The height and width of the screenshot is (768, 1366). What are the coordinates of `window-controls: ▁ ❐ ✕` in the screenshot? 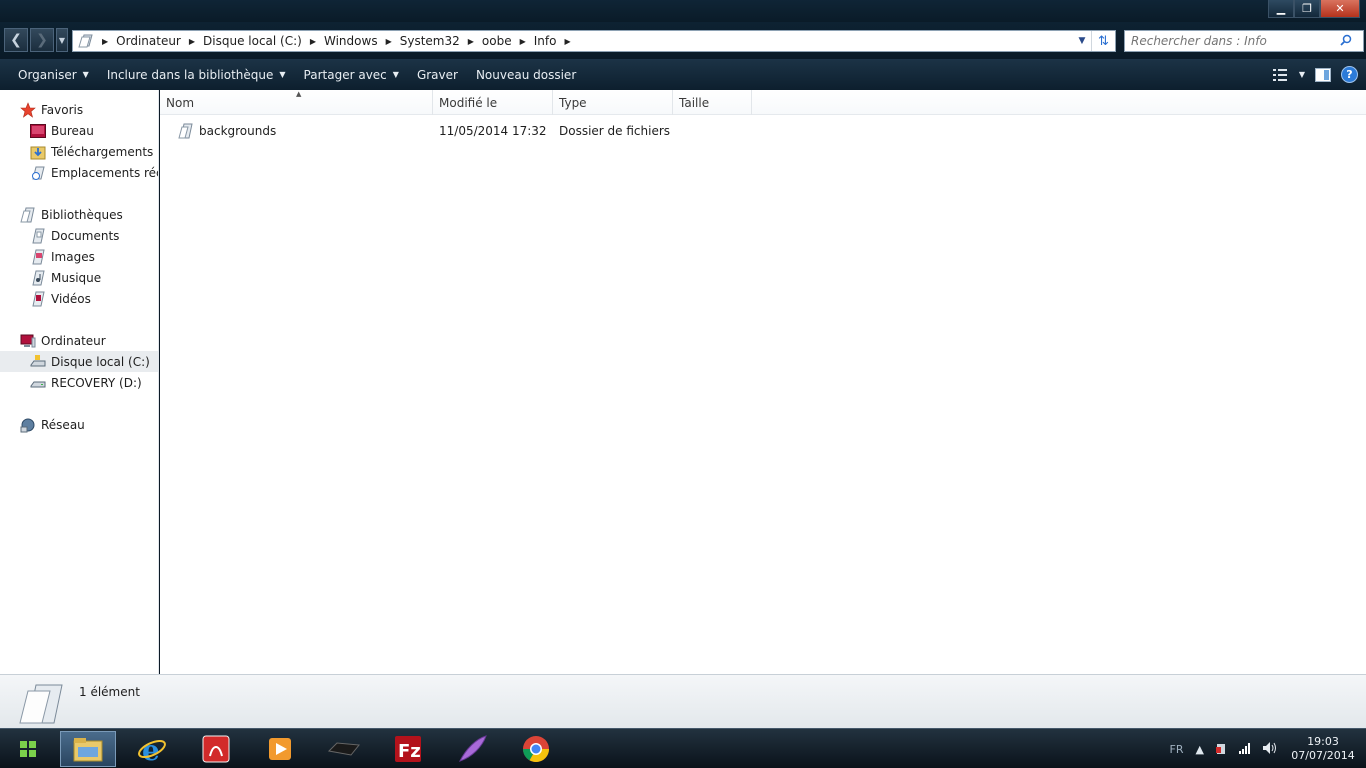 It's located at (1314, 9).